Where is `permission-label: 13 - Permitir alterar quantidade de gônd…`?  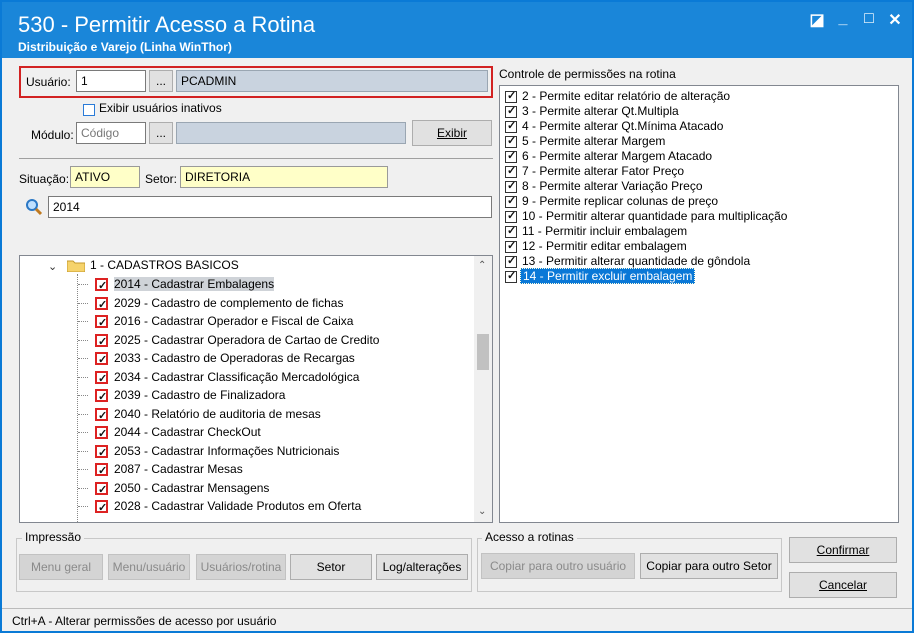
permission-label: 13 - Permitir alterar quantidade de gônd… is located at coordinates (636, 261).